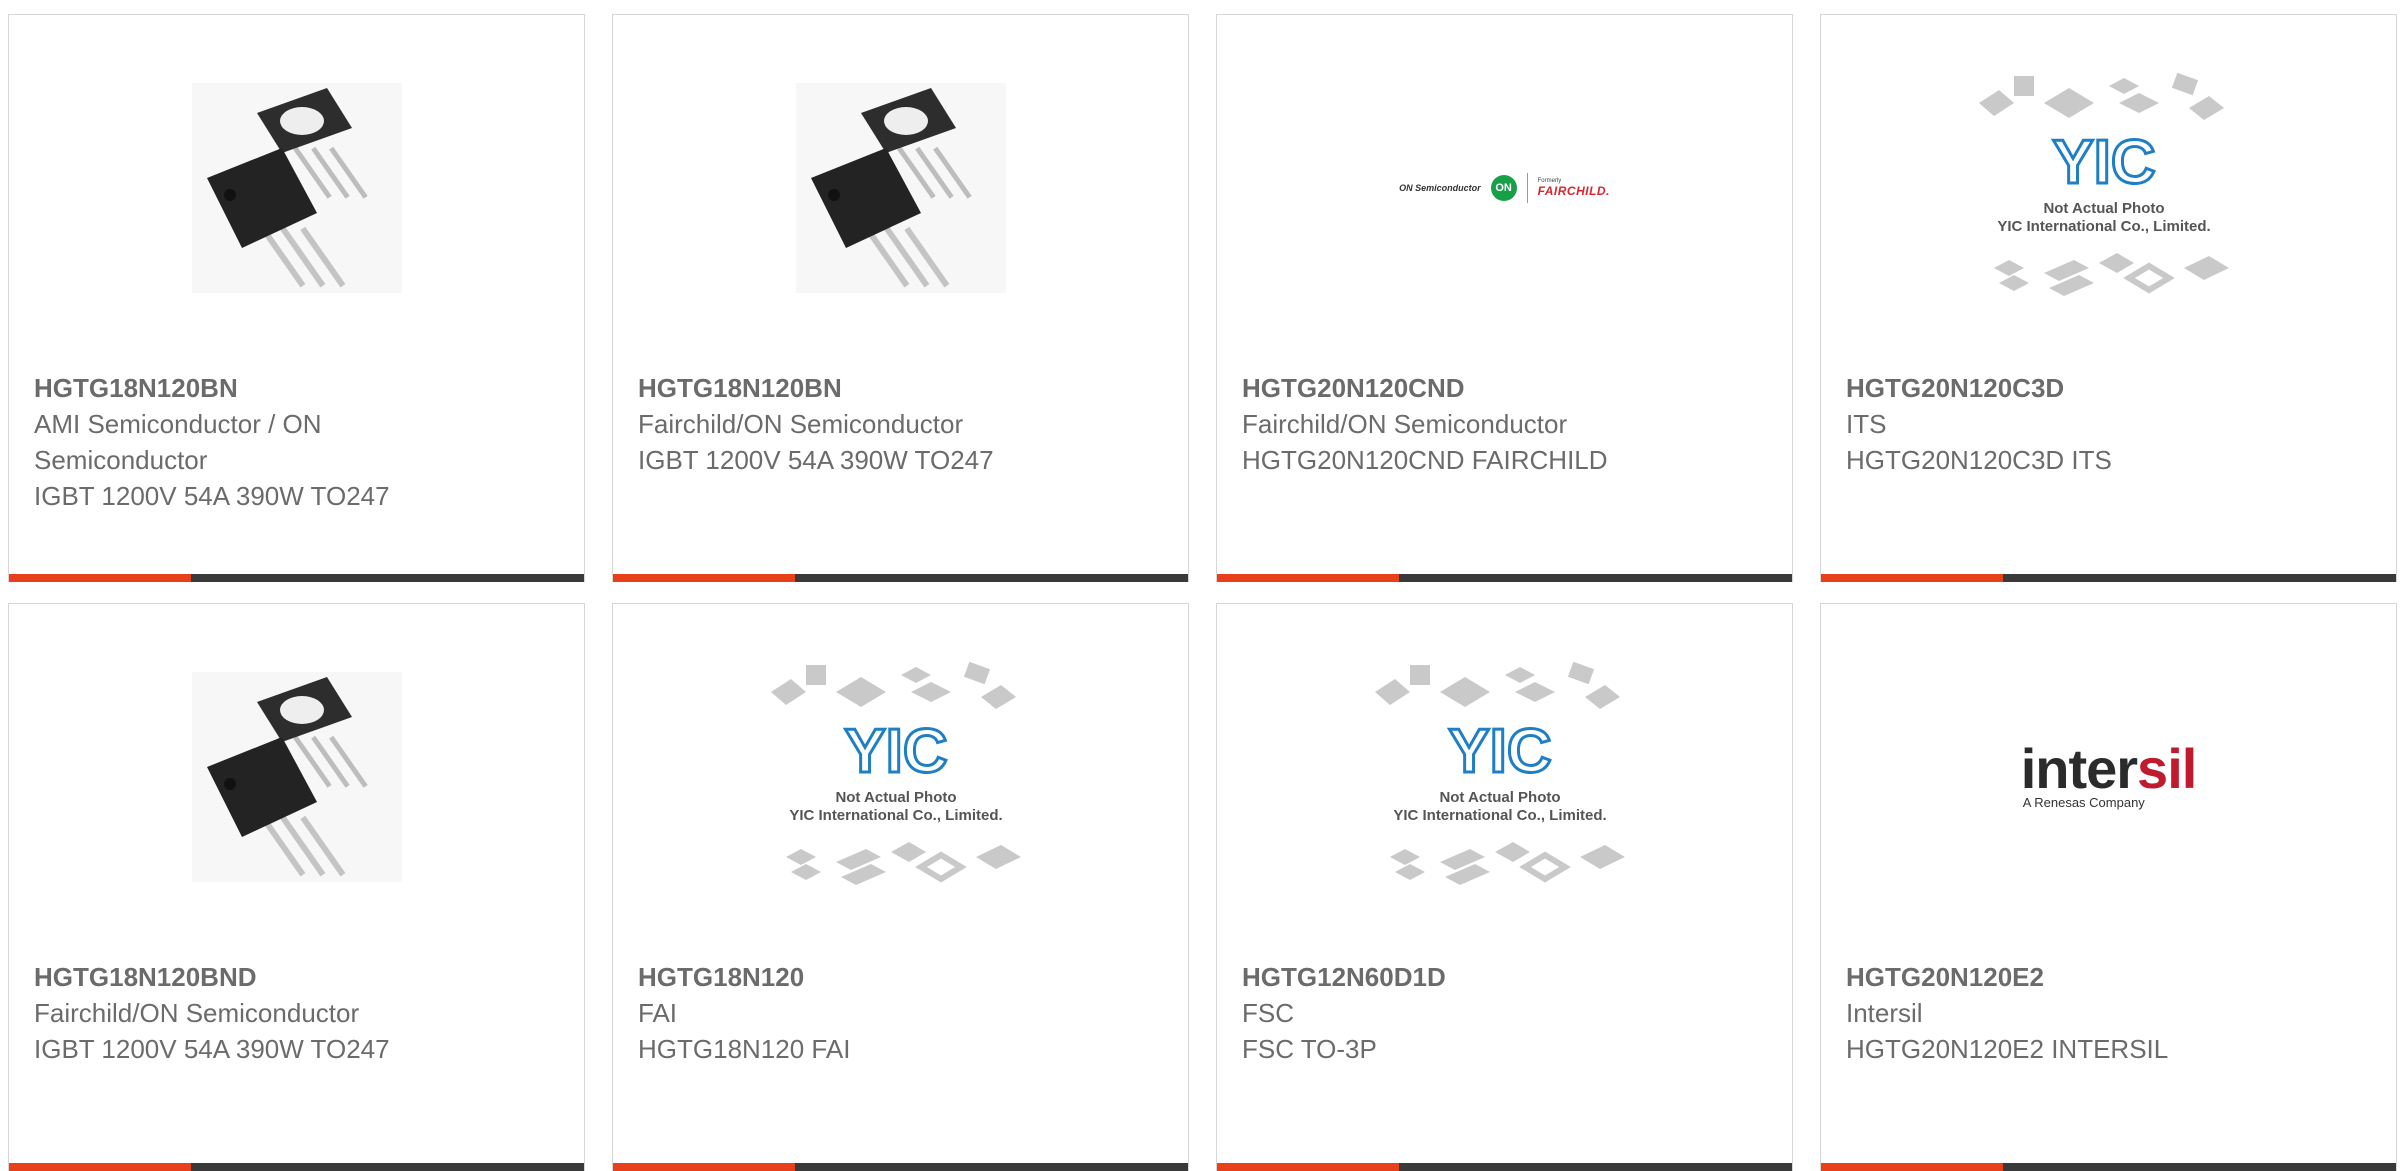  I want to click on logo-divider, so click(1527, 187).